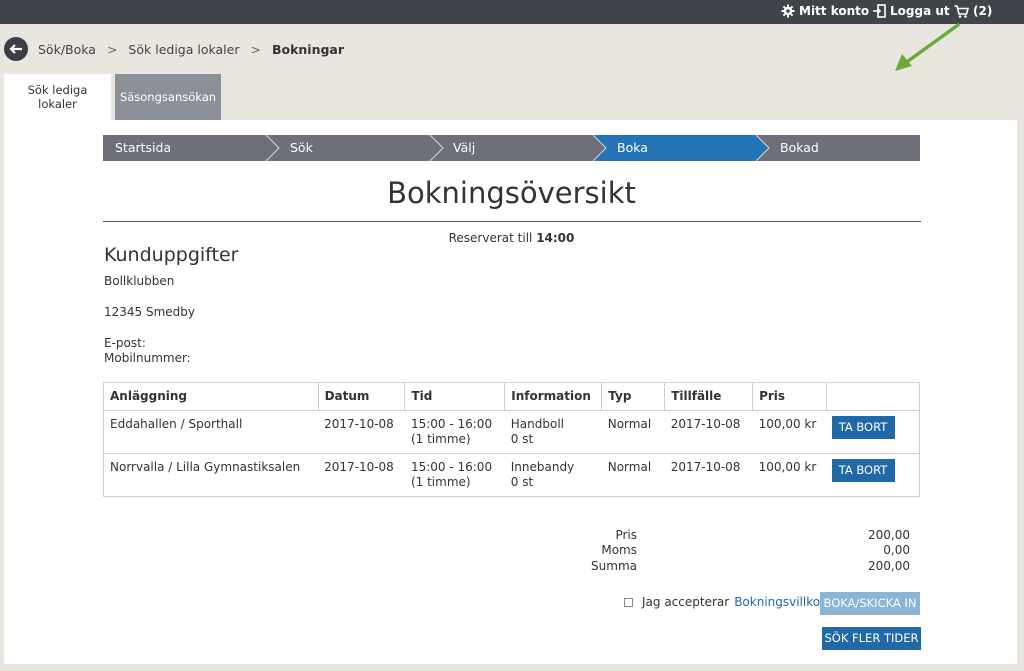 The height and width of the screenshot is (671, 1024). Describe the element at coordinates (896, 550) in the screenshot. I see `summary-vat-value: 0,00` at that location.